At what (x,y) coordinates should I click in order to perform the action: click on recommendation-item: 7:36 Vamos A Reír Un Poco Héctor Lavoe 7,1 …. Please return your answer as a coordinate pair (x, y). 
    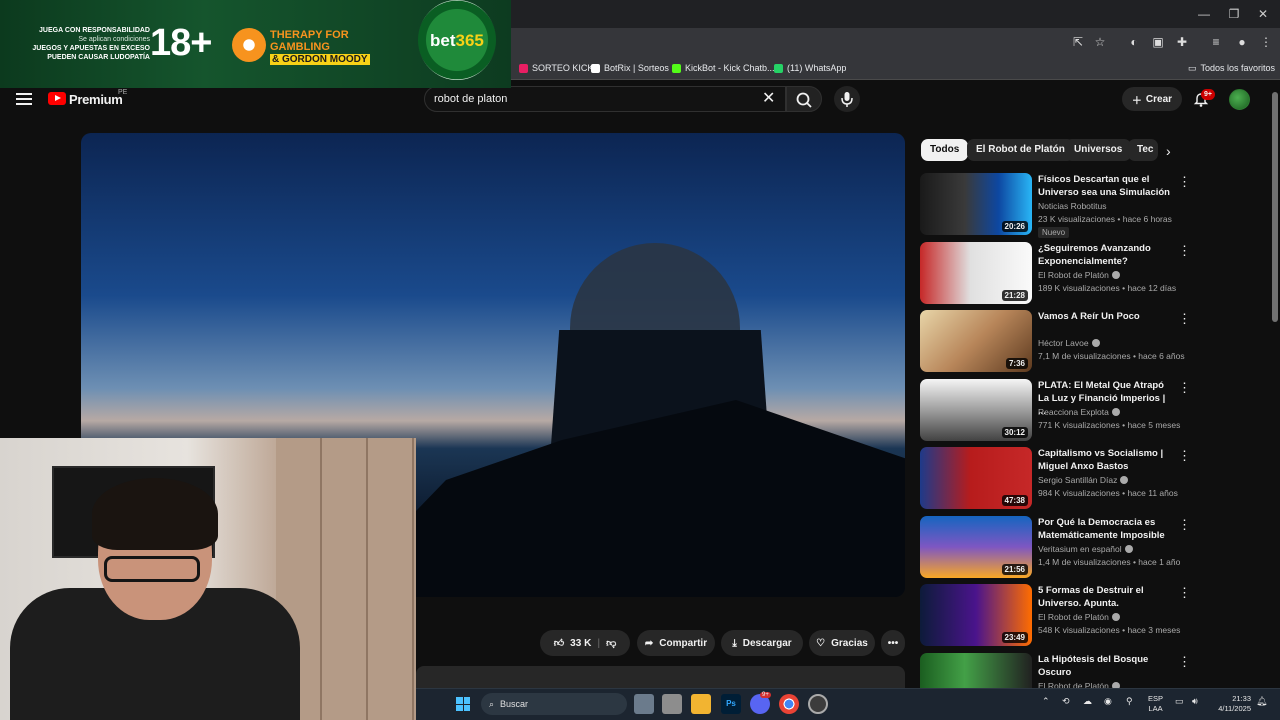
    Looking at the image, I should click on (1097, 342).